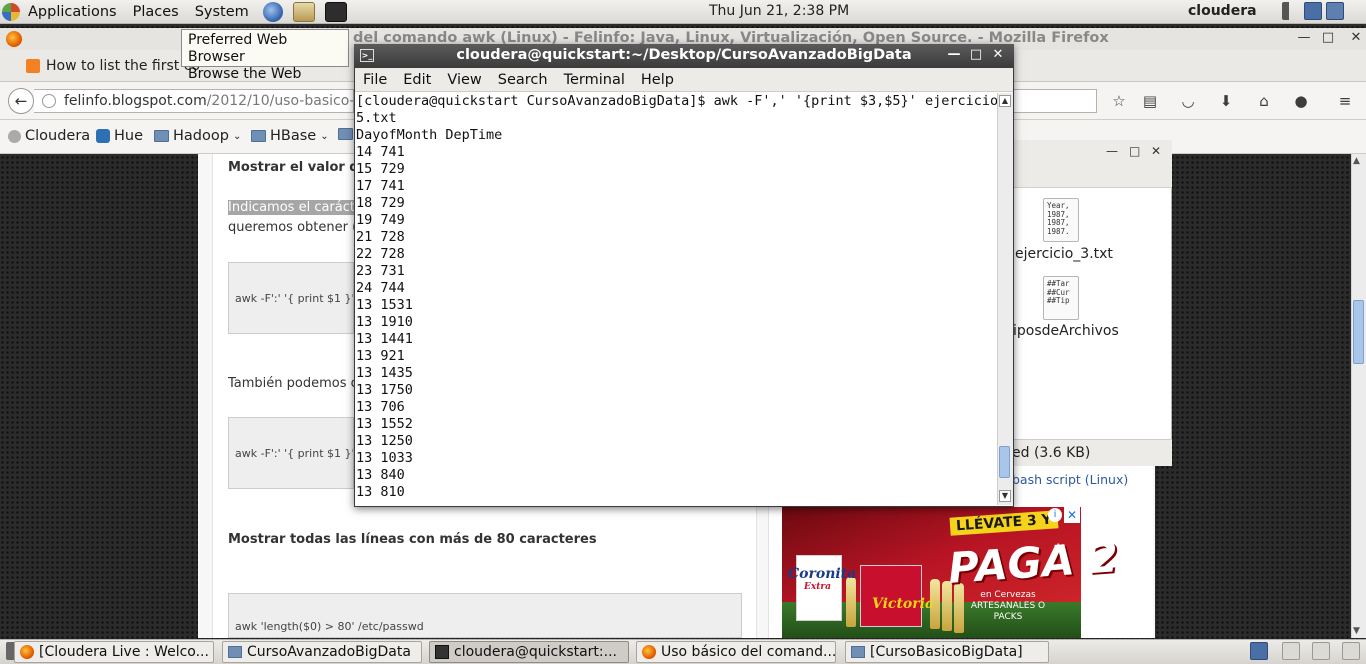 The image size is (1366, 664). What do you see at coordinates (1061, 220) in the screenshot?
I see `text-file-icon: Year, 1987, 1987, 1987.` at bounding box center [1061, 220].